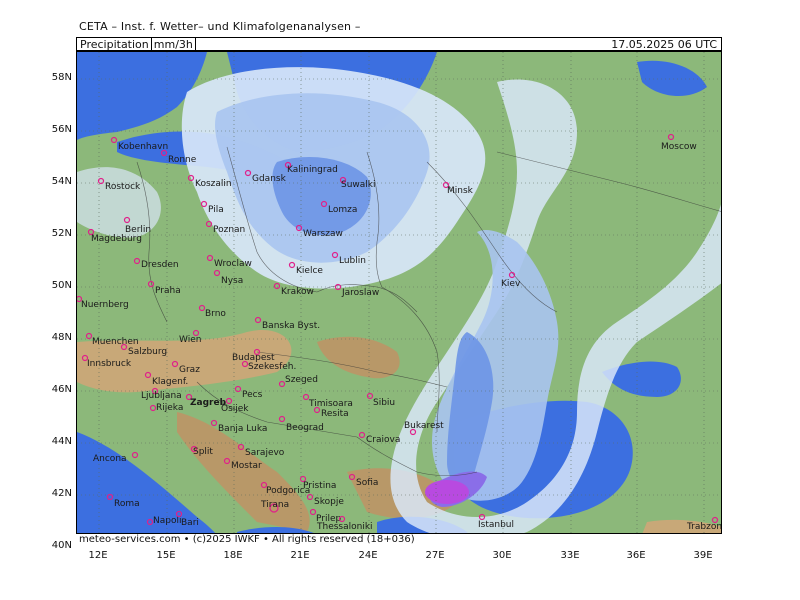  What do you see at coordinates (300, 555) in the screenshot?
I see `lon-tick-21: 21E` at bounding box center [300, 555].